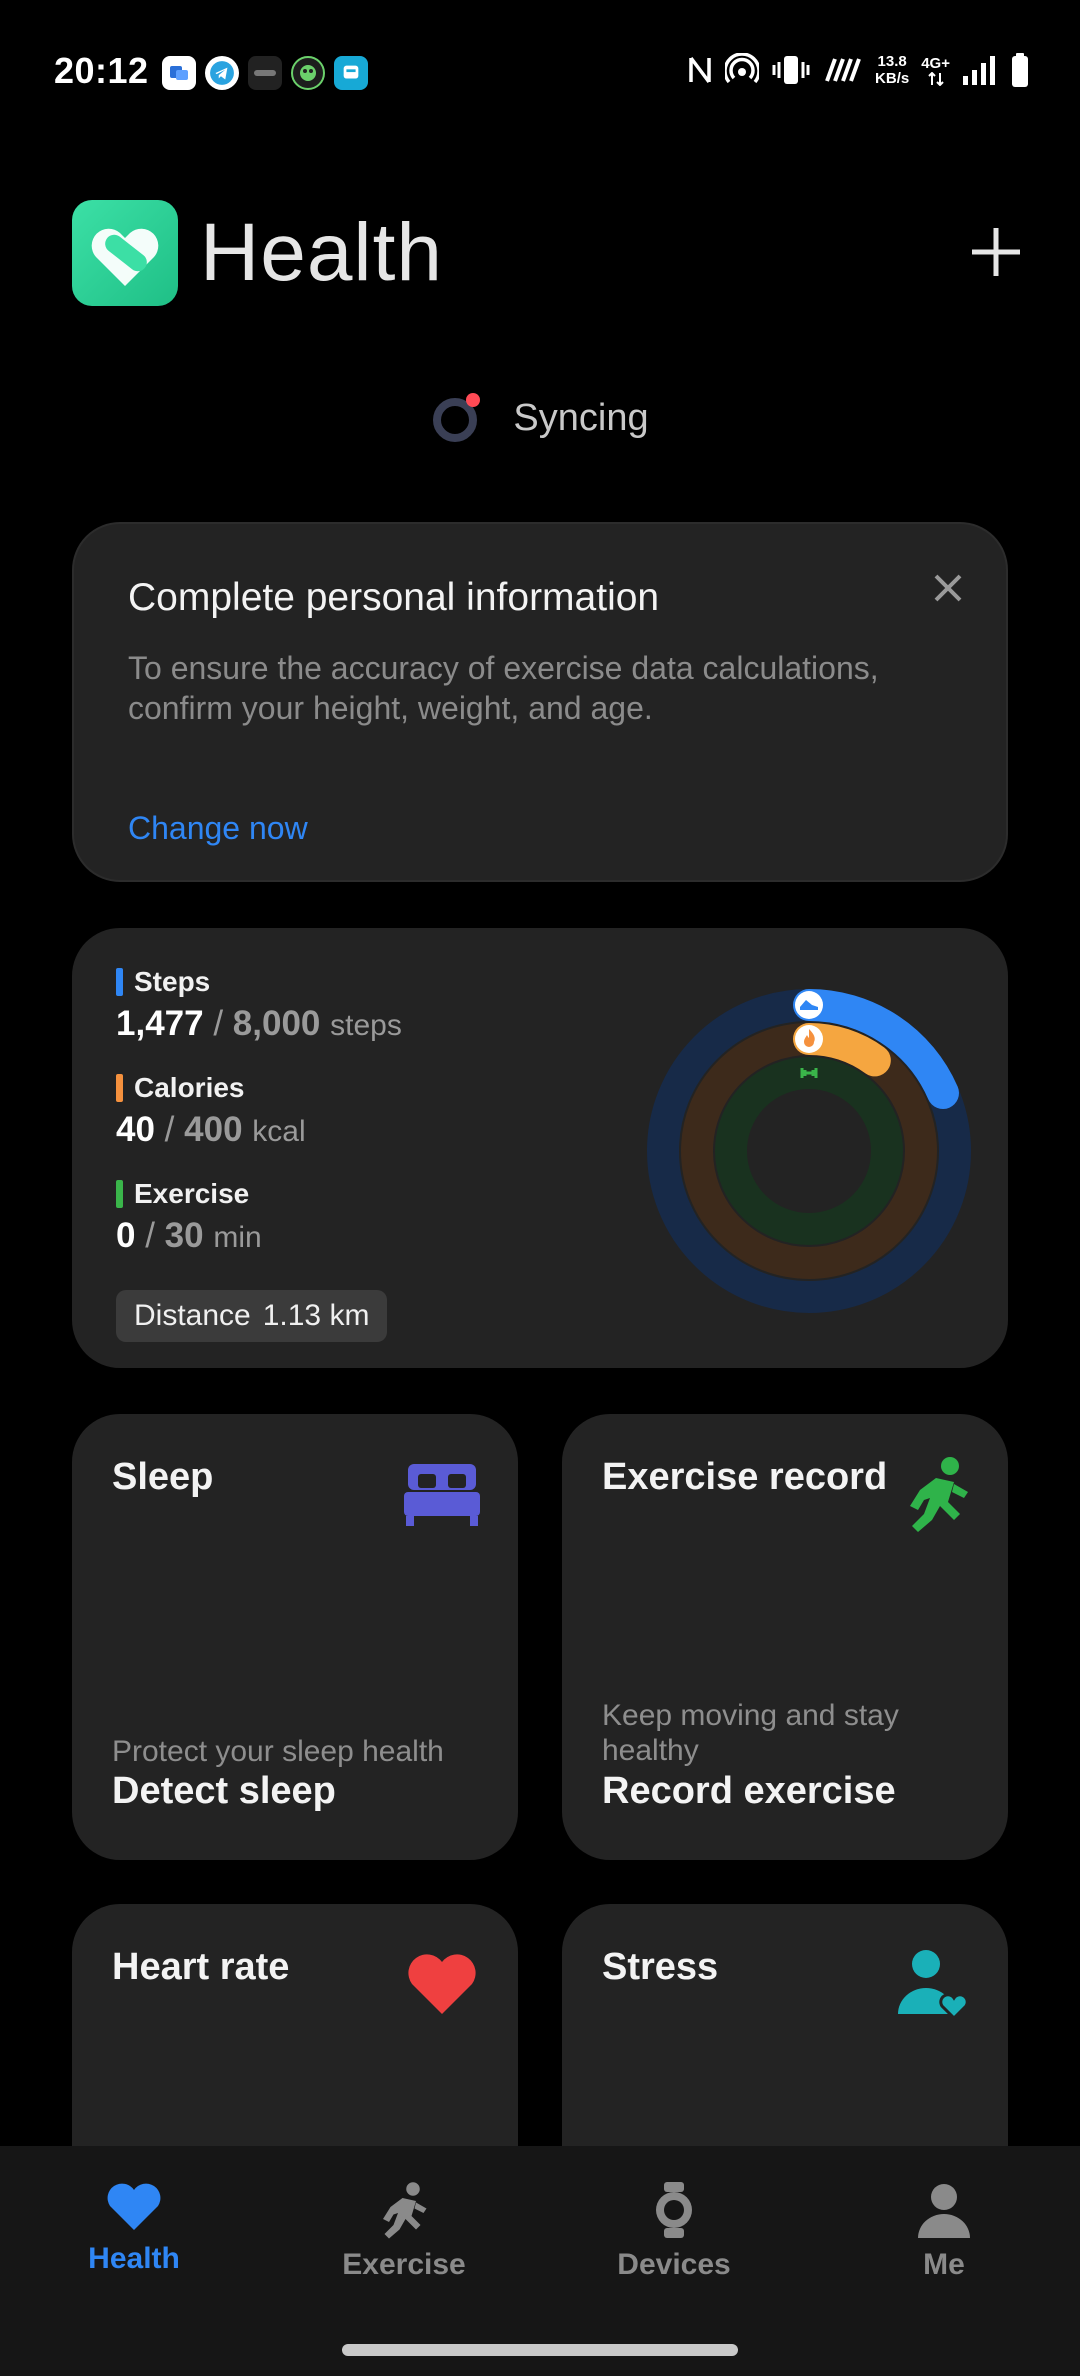 This screenshot has width=1080, height=2376. What do you see at coordinates (935, 63) in the screenshot?
I see `network-type: 4G+` at bounding box center [935, 63].